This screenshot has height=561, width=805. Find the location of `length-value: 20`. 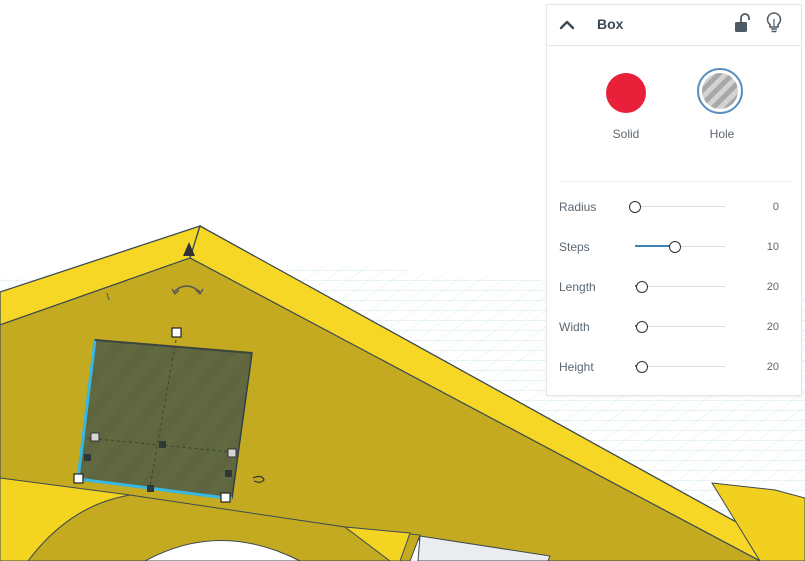

length-value: 20 is located at coordinates (773, 287).